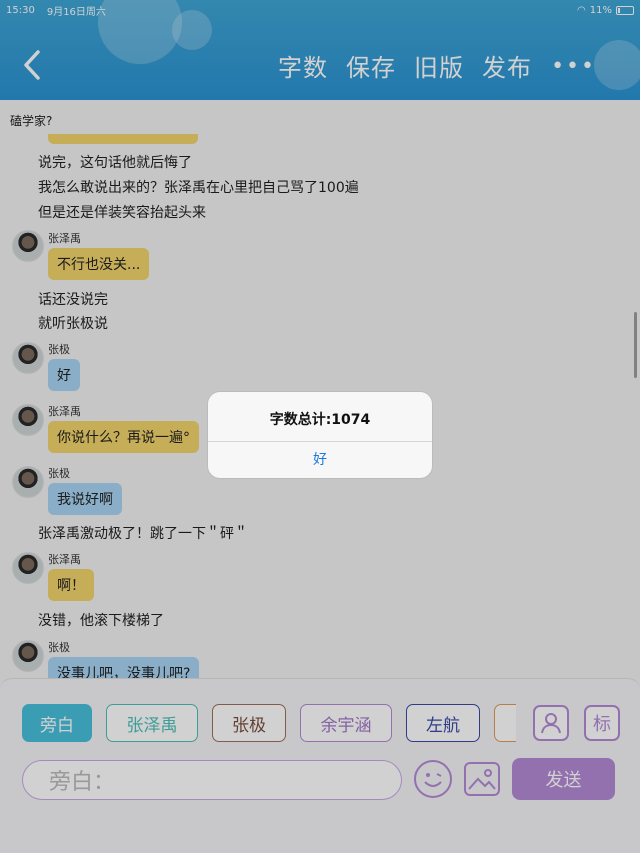  Describe the element at coordinates (57, 723) in the screenshot. I see `role-narration-button: 旁白` at that location.